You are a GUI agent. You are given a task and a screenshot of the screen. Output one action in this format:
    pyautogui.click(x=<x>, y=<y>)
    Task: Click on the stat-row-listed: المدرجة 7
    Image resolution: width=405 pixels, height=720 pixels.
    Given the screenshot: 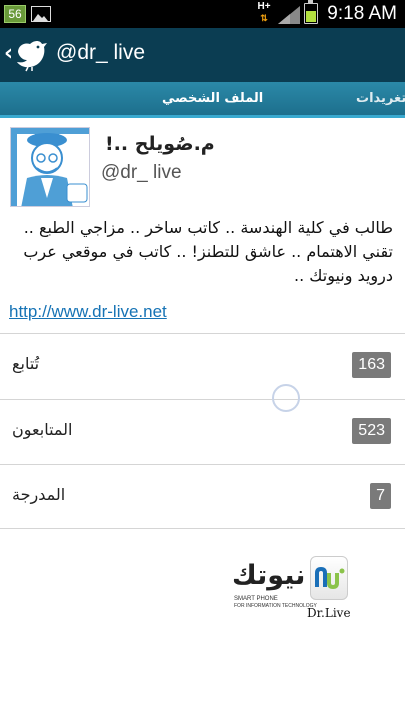 What is the action you would take?
    pyautogui.click(x=202, y=496)
    